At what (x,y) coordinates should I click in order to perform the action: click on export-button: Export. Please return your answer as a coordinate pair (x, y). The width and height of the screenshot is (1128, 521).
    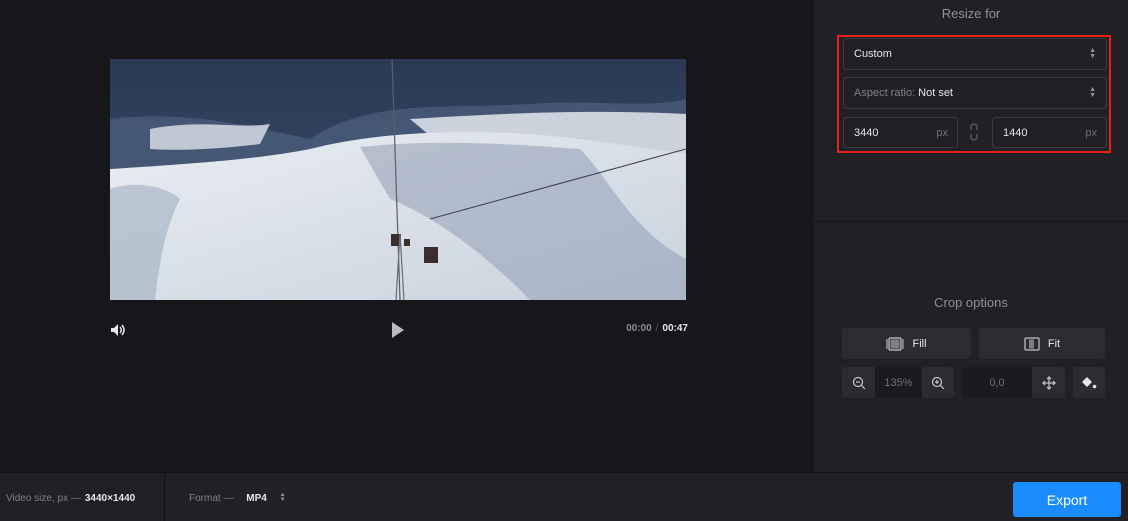
    Looking at the image, I should click on (1067, 499).